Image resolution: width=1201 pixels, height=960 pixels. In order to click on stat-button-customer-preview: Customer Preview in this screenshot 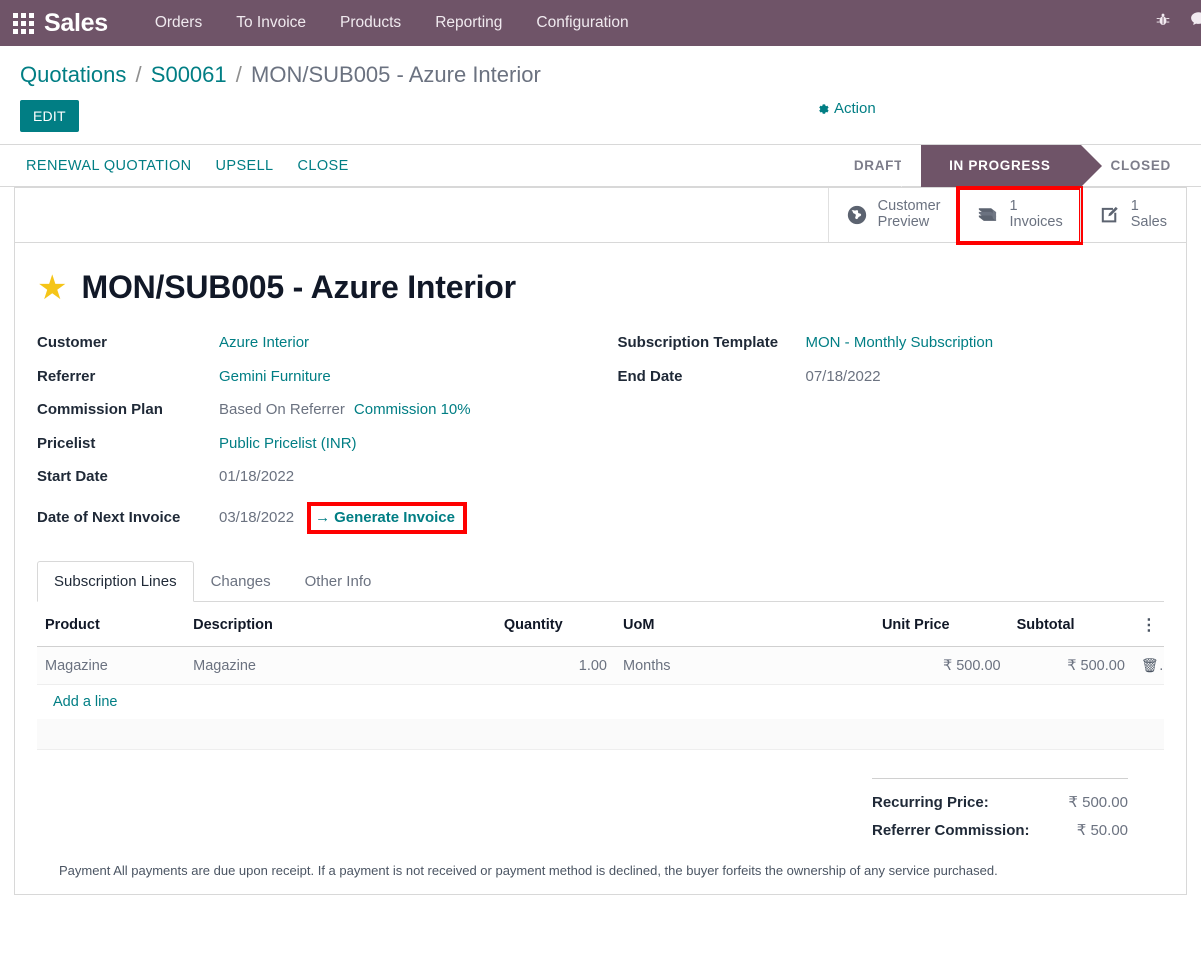, I will do `click(892, 215)`.